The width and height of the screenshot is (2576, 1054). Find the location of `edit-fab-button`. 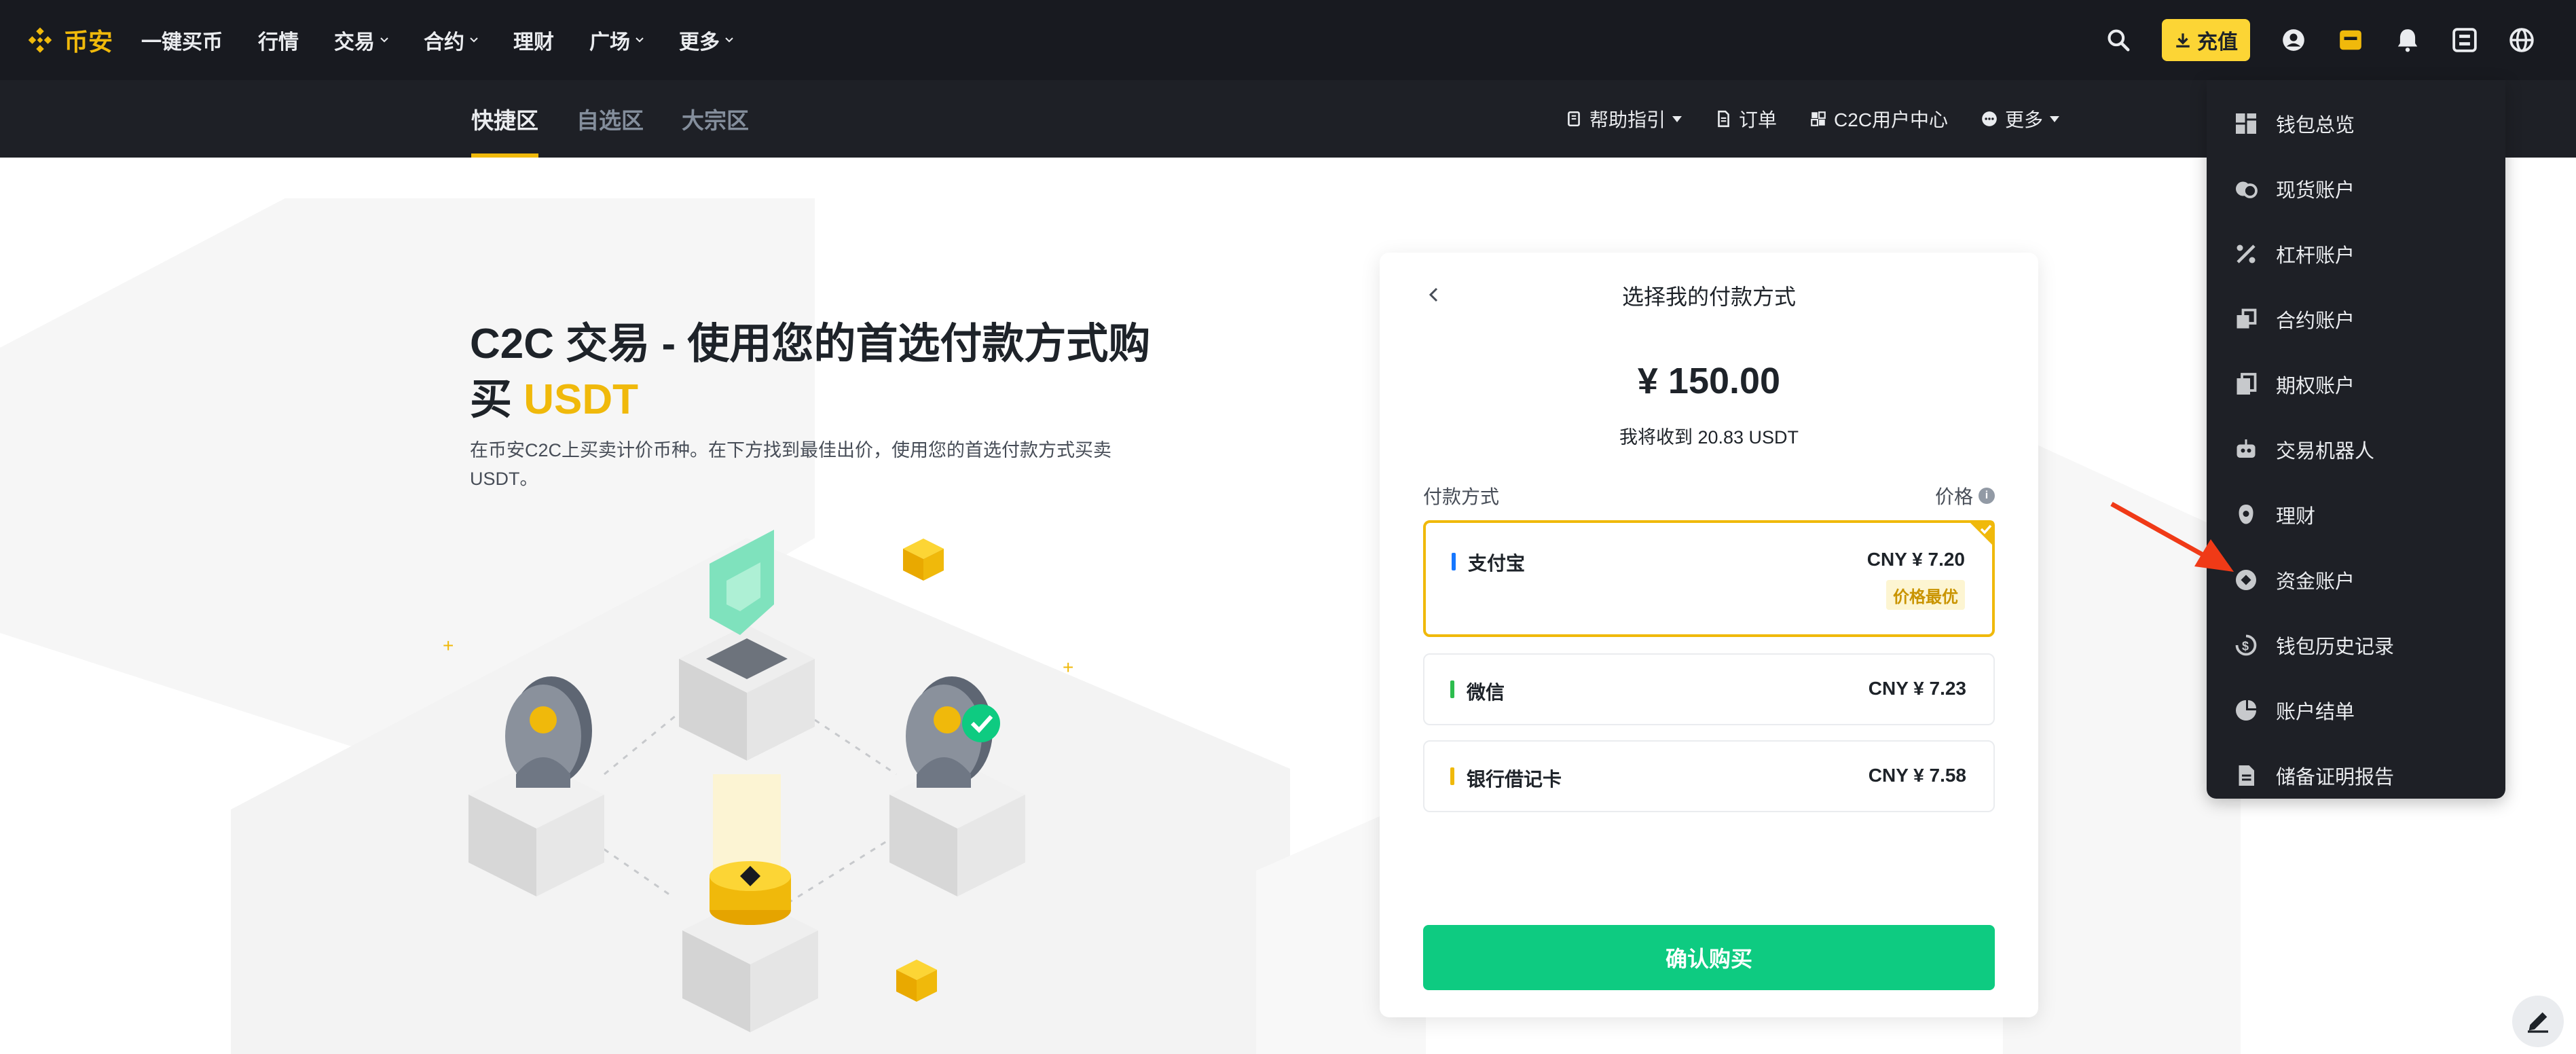

edit-fab-button is located at coordinates (2538, 1021).